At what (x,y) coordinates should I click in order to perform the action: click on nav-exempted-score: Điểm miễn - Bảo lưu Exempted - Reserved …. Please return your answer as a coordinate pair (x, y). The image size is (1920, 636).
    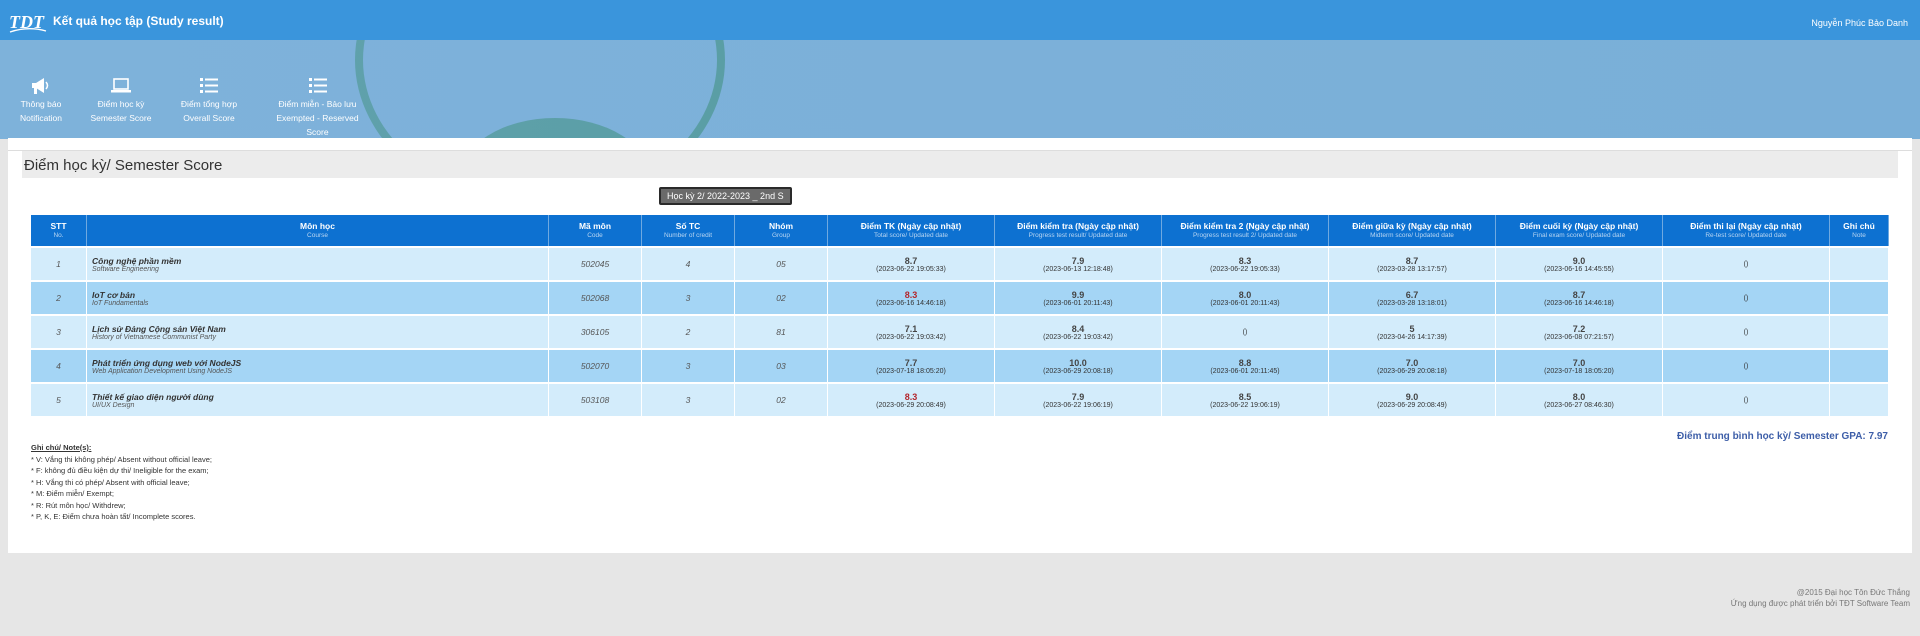
    Looking at the image, I should click on (317, 107).